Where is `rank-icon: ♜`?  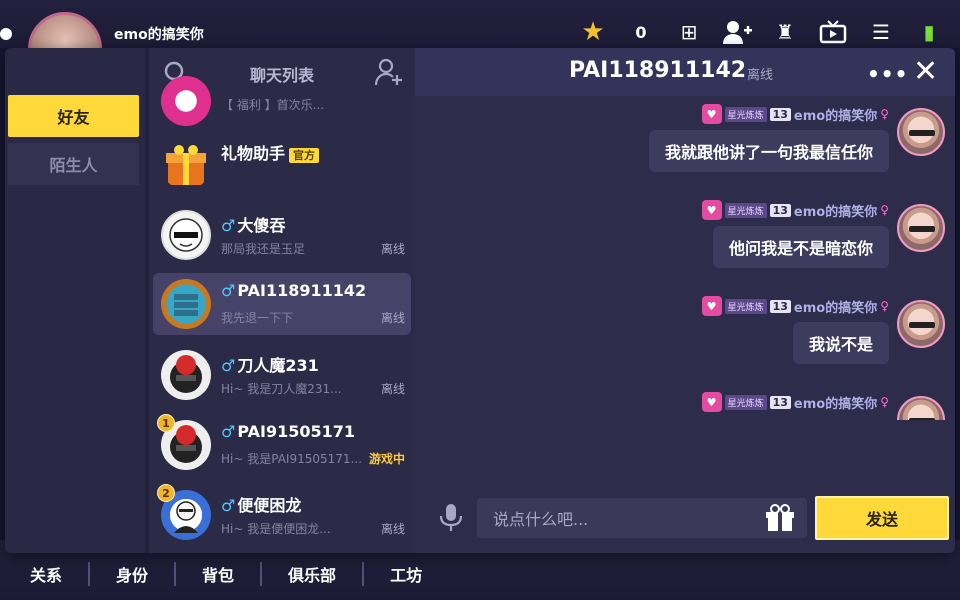
rank-icon: ♜ is located at coordinates (785, 32).